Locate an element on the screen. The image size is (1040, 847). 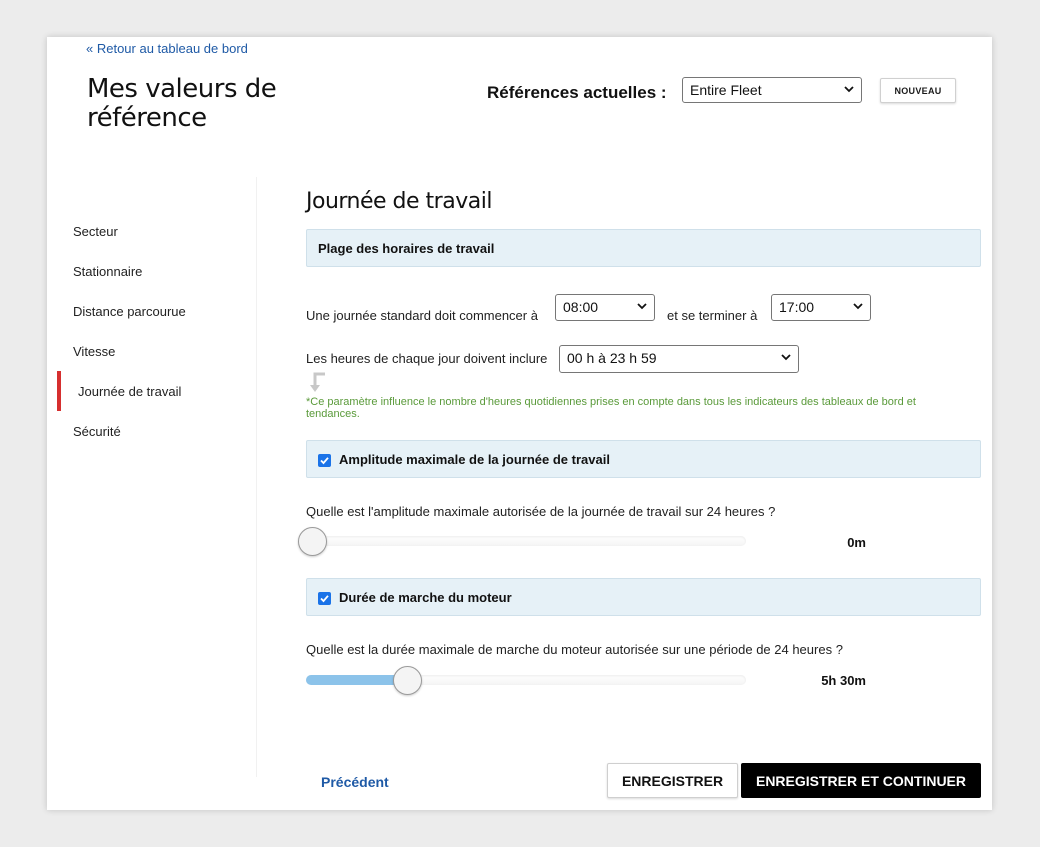
page-title: Mes valeurs de référence is located at coordinates (182, 103).